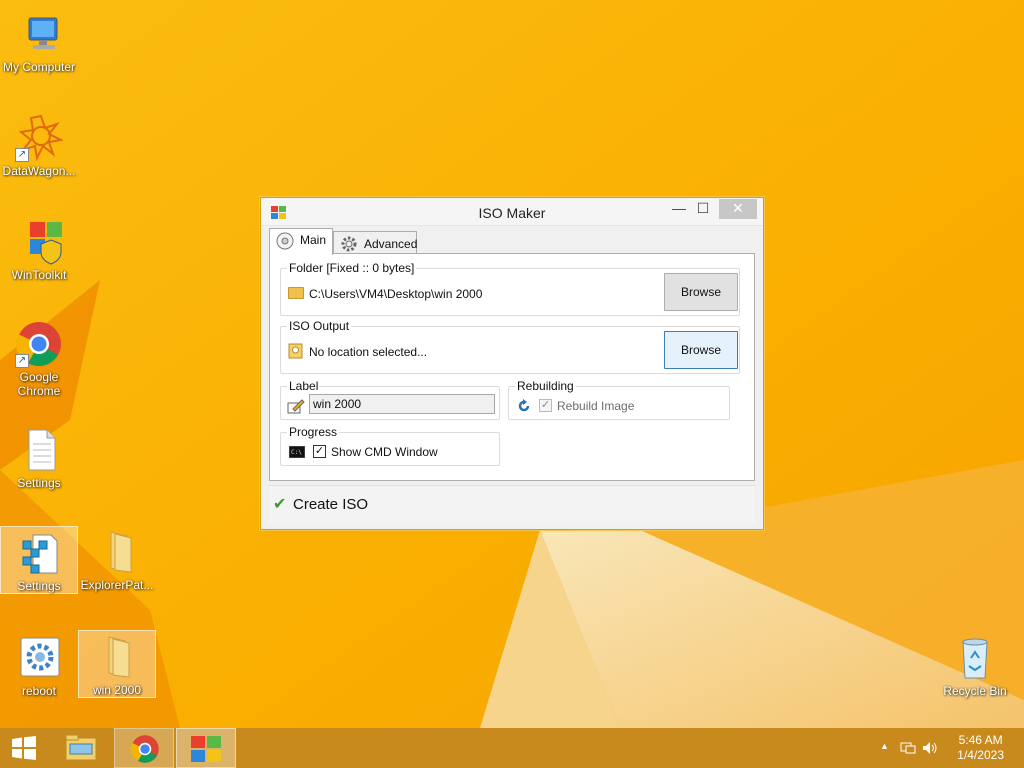 This screenshot has height=768, width=1024. I want to click on clock-time: 5:46 AM, so click(980, 740).